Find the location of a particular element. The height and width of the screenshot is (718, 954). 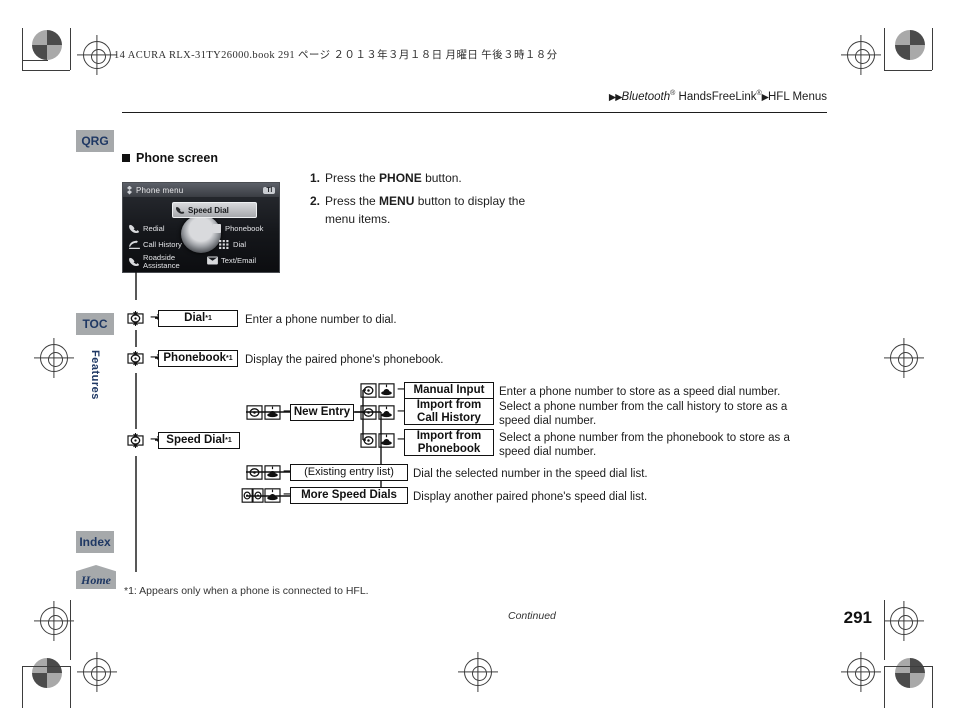

flow-node-label: Import from Phonebook is located at coordinates (449, 442).